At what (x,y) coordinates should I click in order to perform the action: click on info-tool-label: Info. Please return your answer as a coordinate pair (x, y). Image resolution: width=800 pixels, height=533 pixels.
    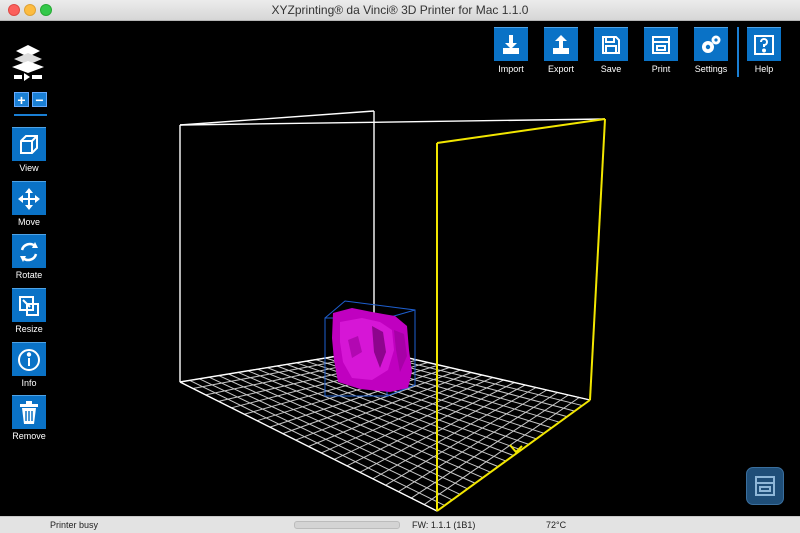
    Looking at the image, I should click on (29, 383).